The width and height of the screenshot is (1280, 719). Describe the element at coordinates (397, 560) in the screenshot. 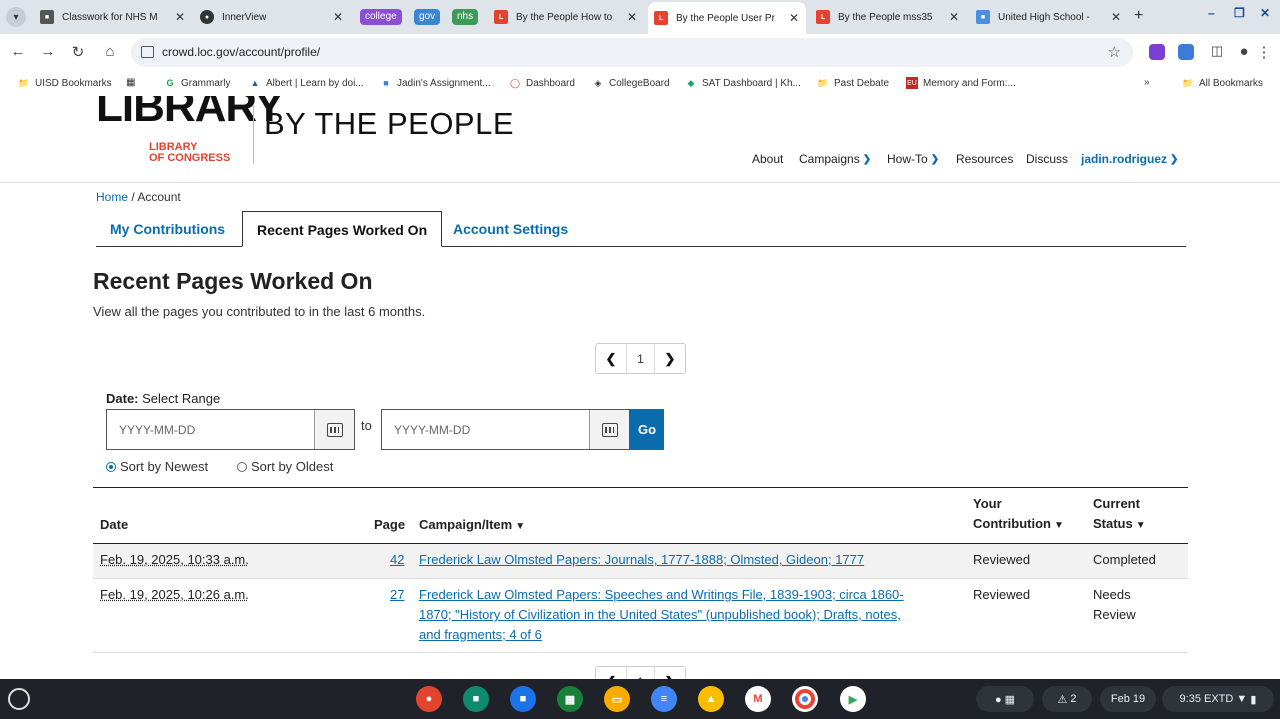

I see `row-page-link: 42` at that location.